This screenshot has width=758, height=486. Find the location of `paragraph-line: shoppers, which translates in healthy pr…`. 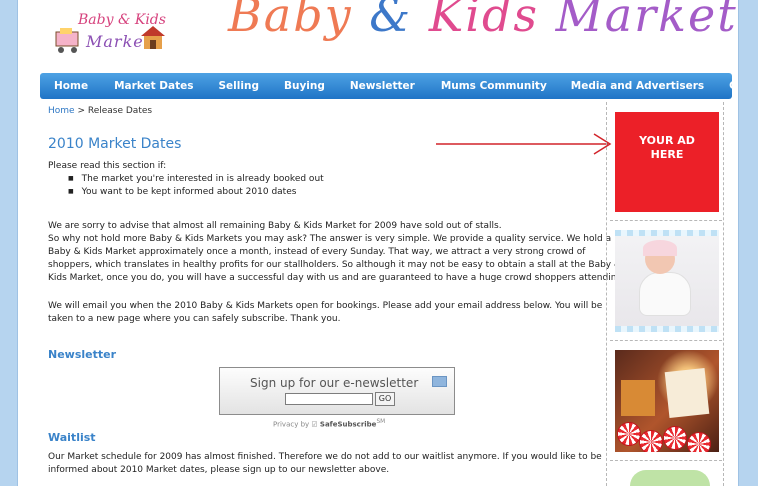

paragraph-line: shoppers, which translates in healthy pr… is located at coordinates (334, 265).